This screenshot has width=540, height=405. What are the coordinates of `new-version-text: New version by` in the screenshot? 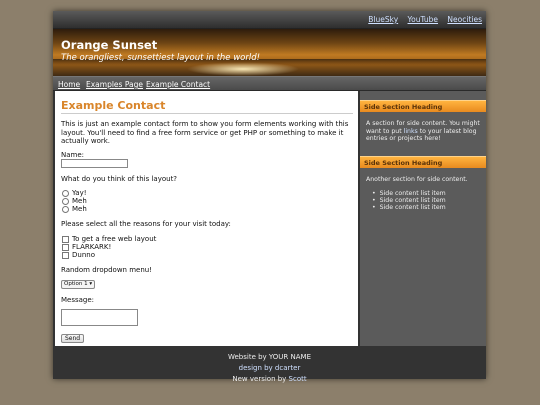 It's located at (260, 379).